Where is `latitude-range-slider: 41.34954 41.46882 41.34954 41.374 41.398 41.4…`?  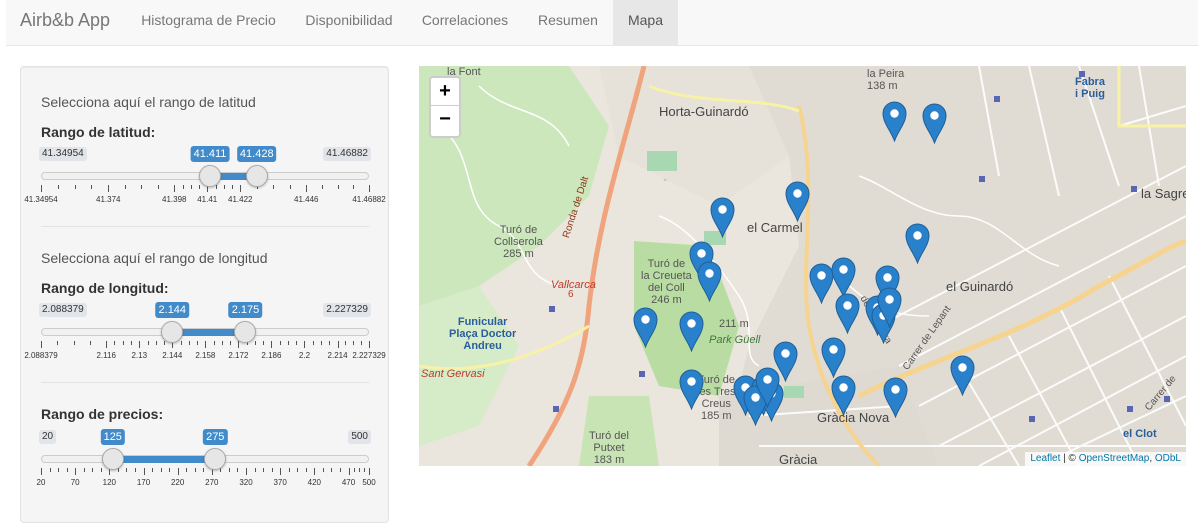 latitude-range-slider: 41.34954 41.46882 41.34954 41.374 41.398 41.4… is located at coordinates (205, 181).